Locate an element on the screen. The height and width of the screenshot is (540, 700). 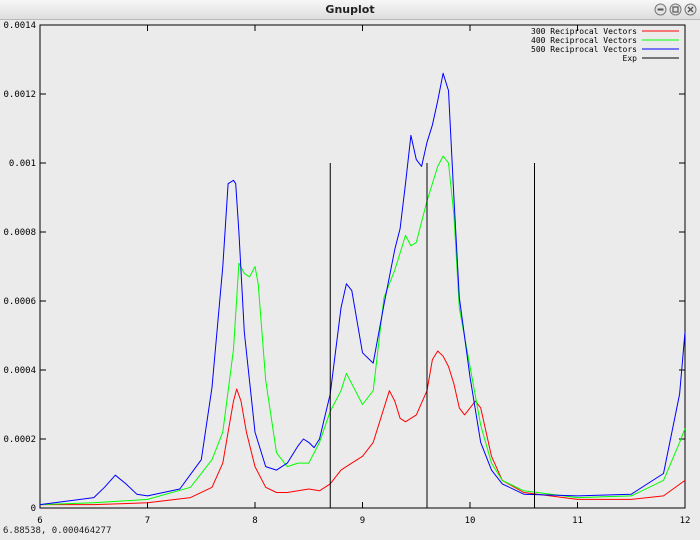
window-title: Gnuplot is located at coordinates (350, 9).